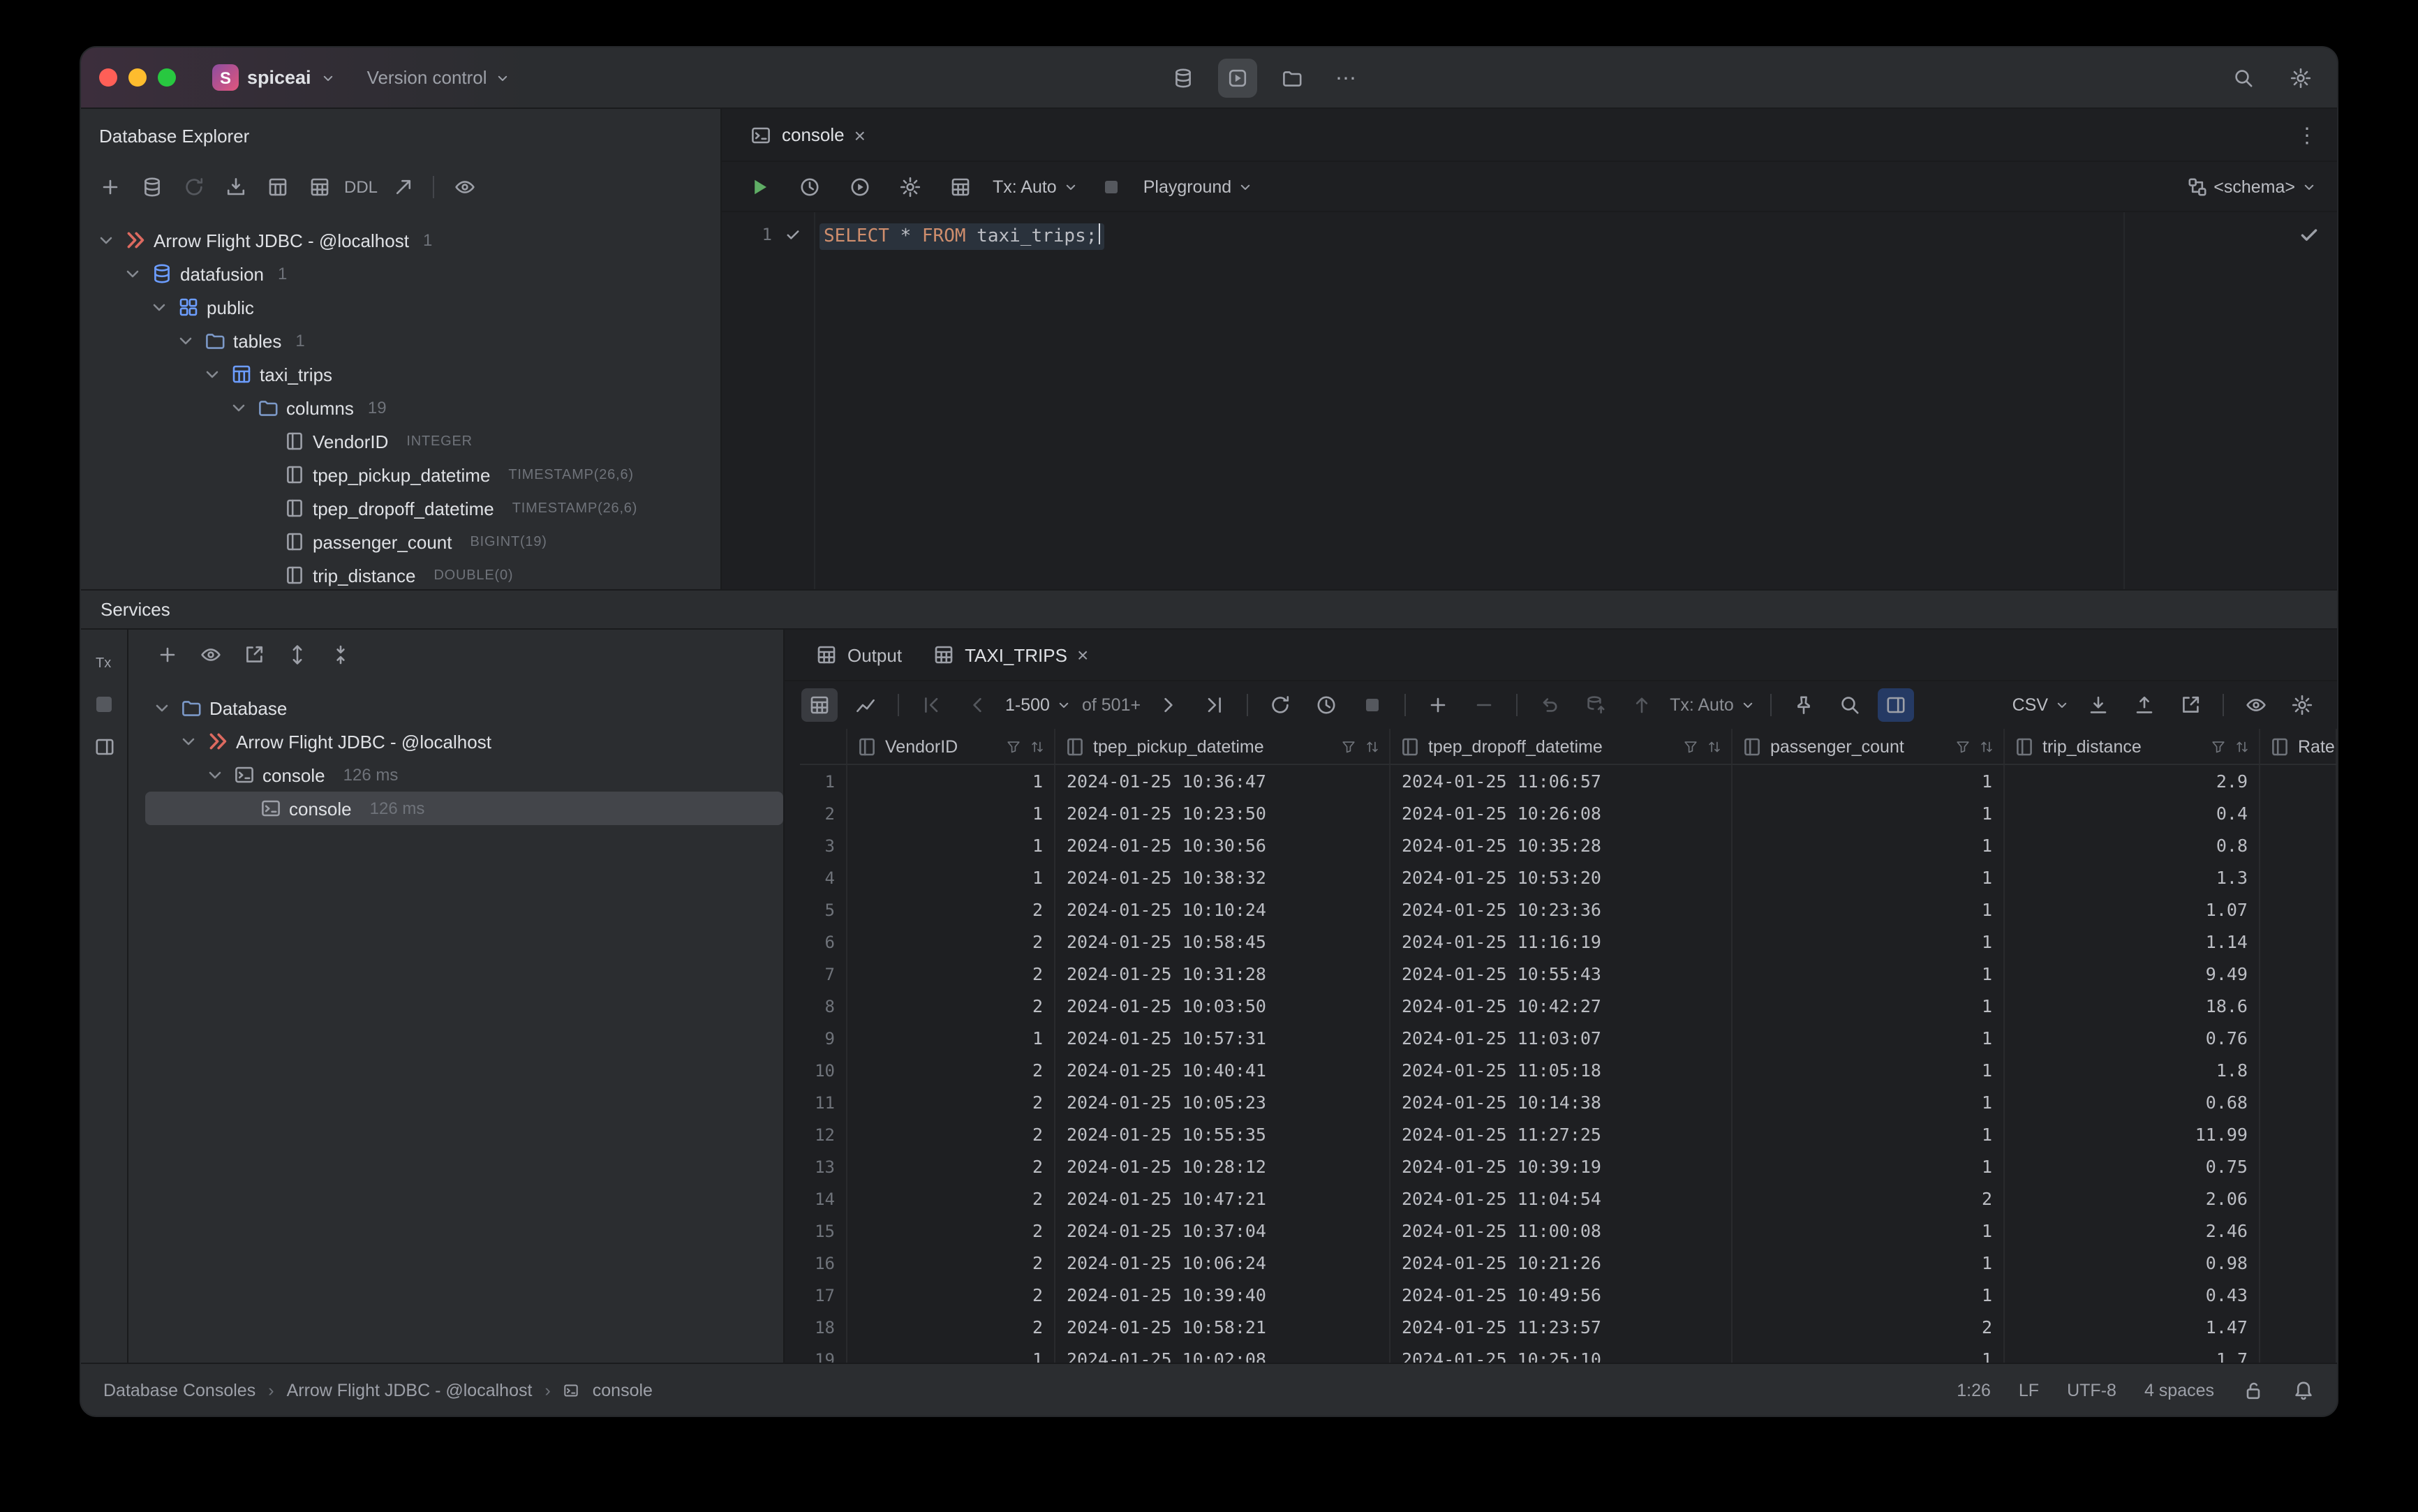 The image size is (2418, 1512). Describe the element at coordinates (2132, 781) in the screenshot. I see `table-cell: 2.9` at that location.